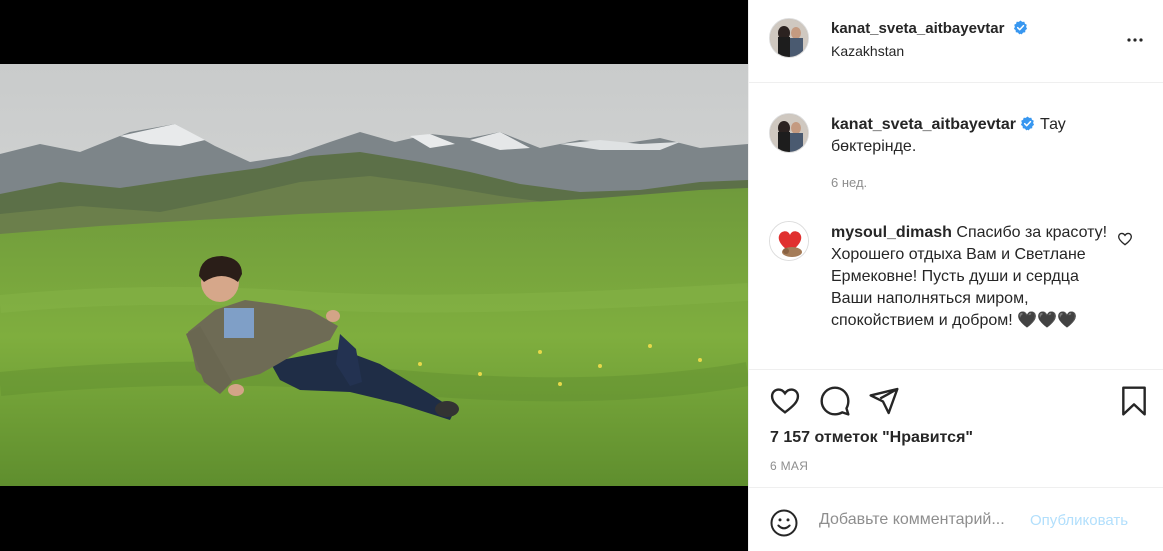 This screenshot has width=1163, height=551. I want to click on add-comment-bar: Опубликовать, so click(956, 519).